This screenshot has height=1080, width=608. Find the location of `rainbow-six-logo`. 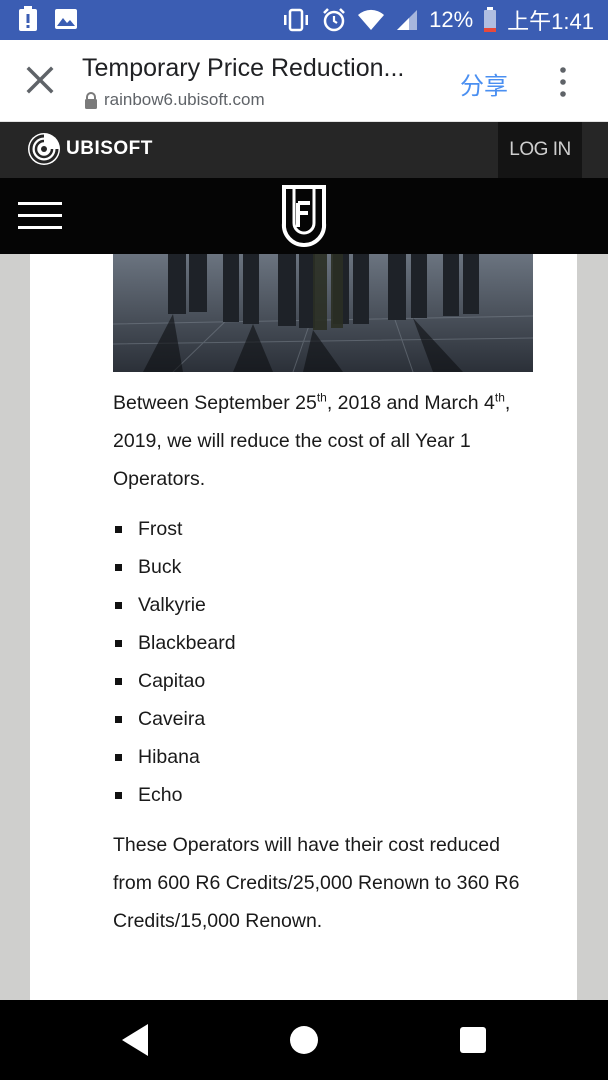

rainbow-six-logo is located at coordinates (304, 216).